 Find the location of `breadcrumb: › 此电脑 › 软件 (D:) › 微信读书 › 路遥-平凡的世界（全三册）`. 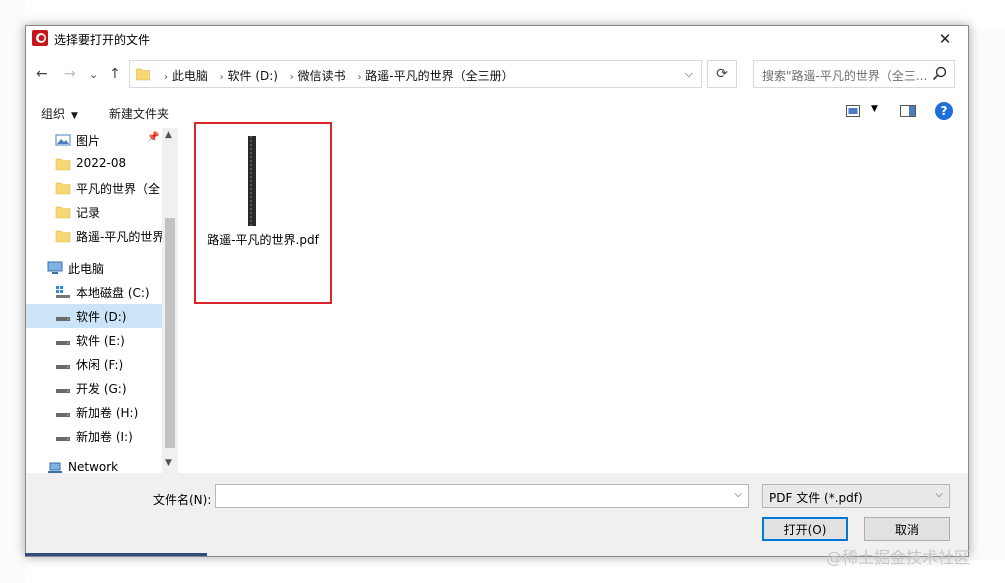

breadcrumb: › 此电脑 › 软件 (D:) › 微信读书 › 路遥-平凡的世界（全三册） is located at coordinates (335, 75).